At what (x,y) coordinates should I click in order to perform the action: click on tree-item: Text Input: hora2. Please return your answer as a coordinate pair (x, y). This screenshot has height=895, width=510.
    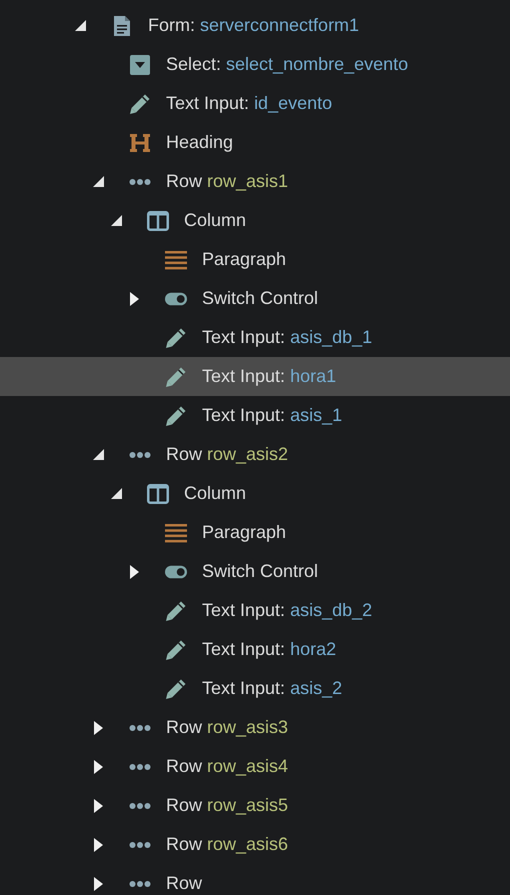
    Looking at the image, I should click on (255, 649).